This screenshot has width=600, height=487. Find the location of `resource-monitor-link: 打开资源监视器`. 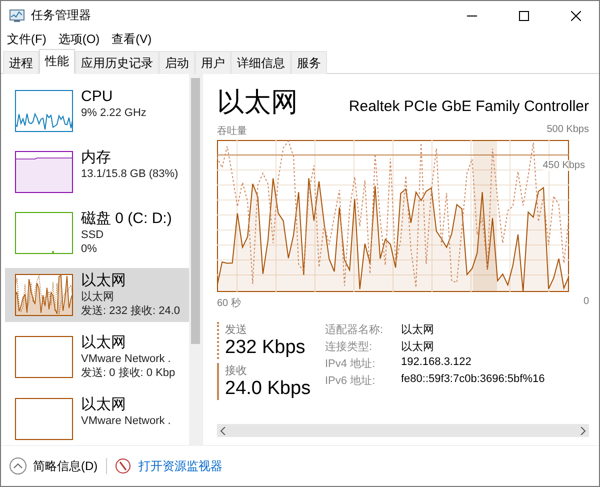

resource-monitor-link: 打开资源监视器 is located at coordinates (180, 466).